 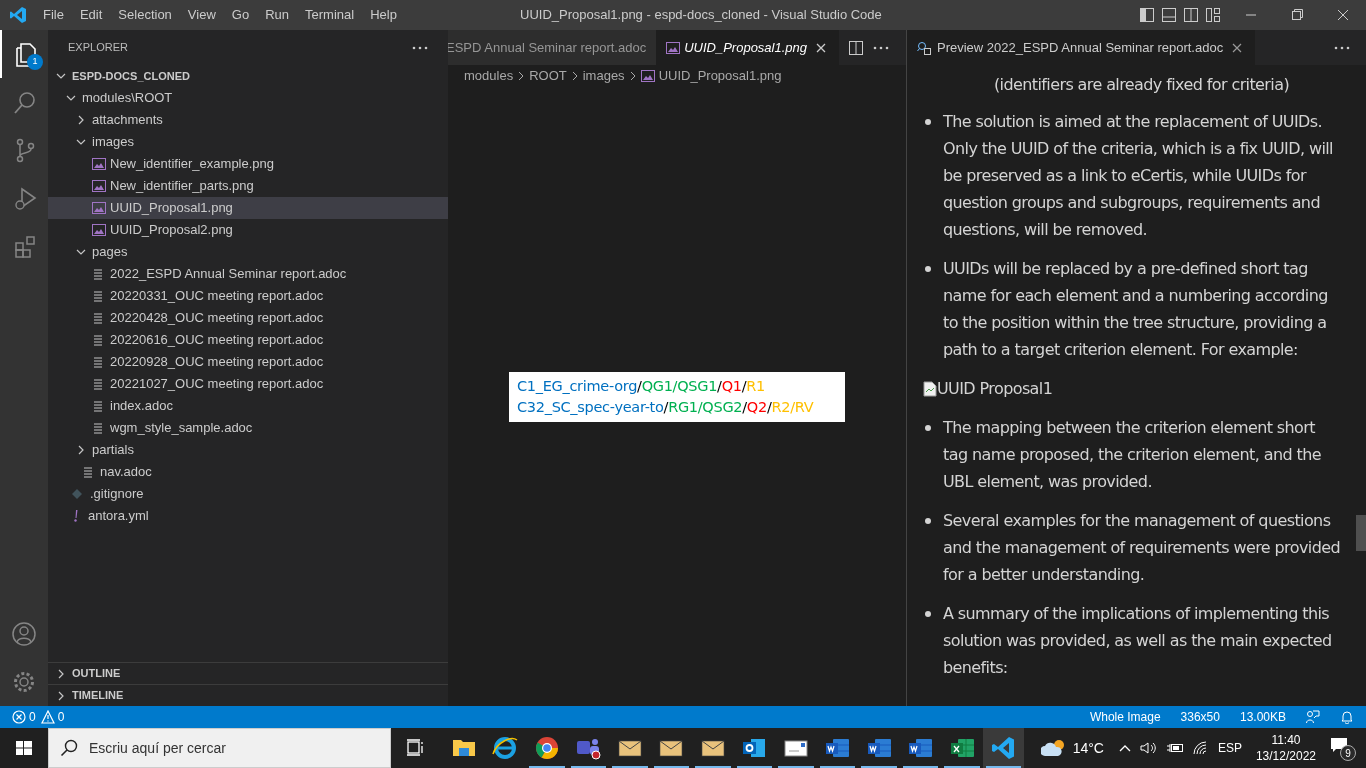 I want to click on speaker-icon, so click(x=1148, y=748).